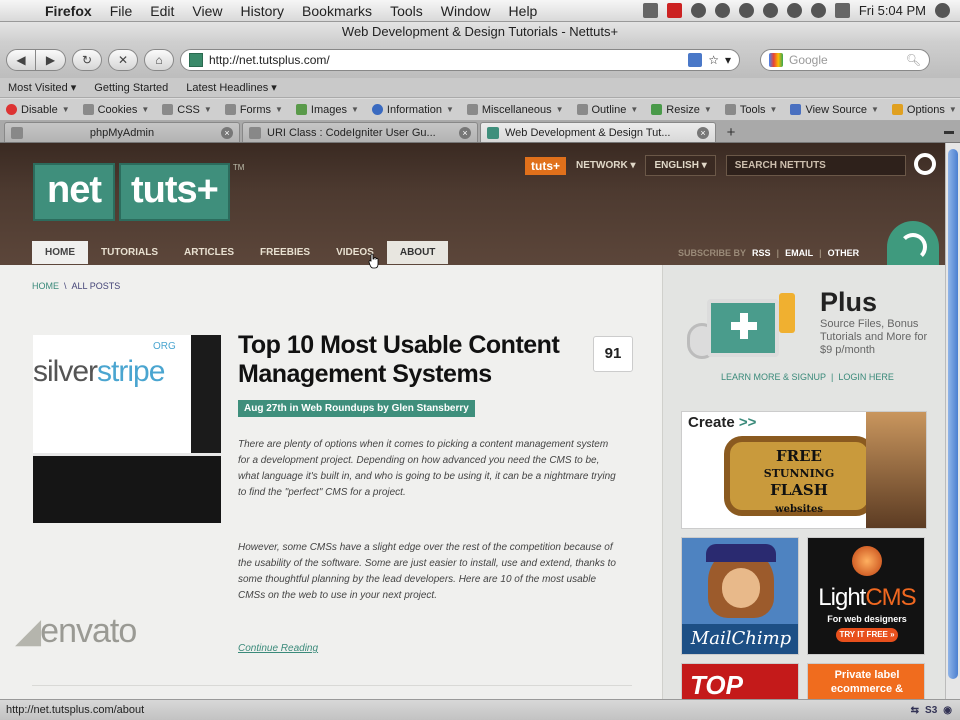 Image resolution: width=960 pixels, height=720 pixels. I want to click on tab-codeigniter: URI Class : CodeIgniter User Gu... ×, so click(360, 132).